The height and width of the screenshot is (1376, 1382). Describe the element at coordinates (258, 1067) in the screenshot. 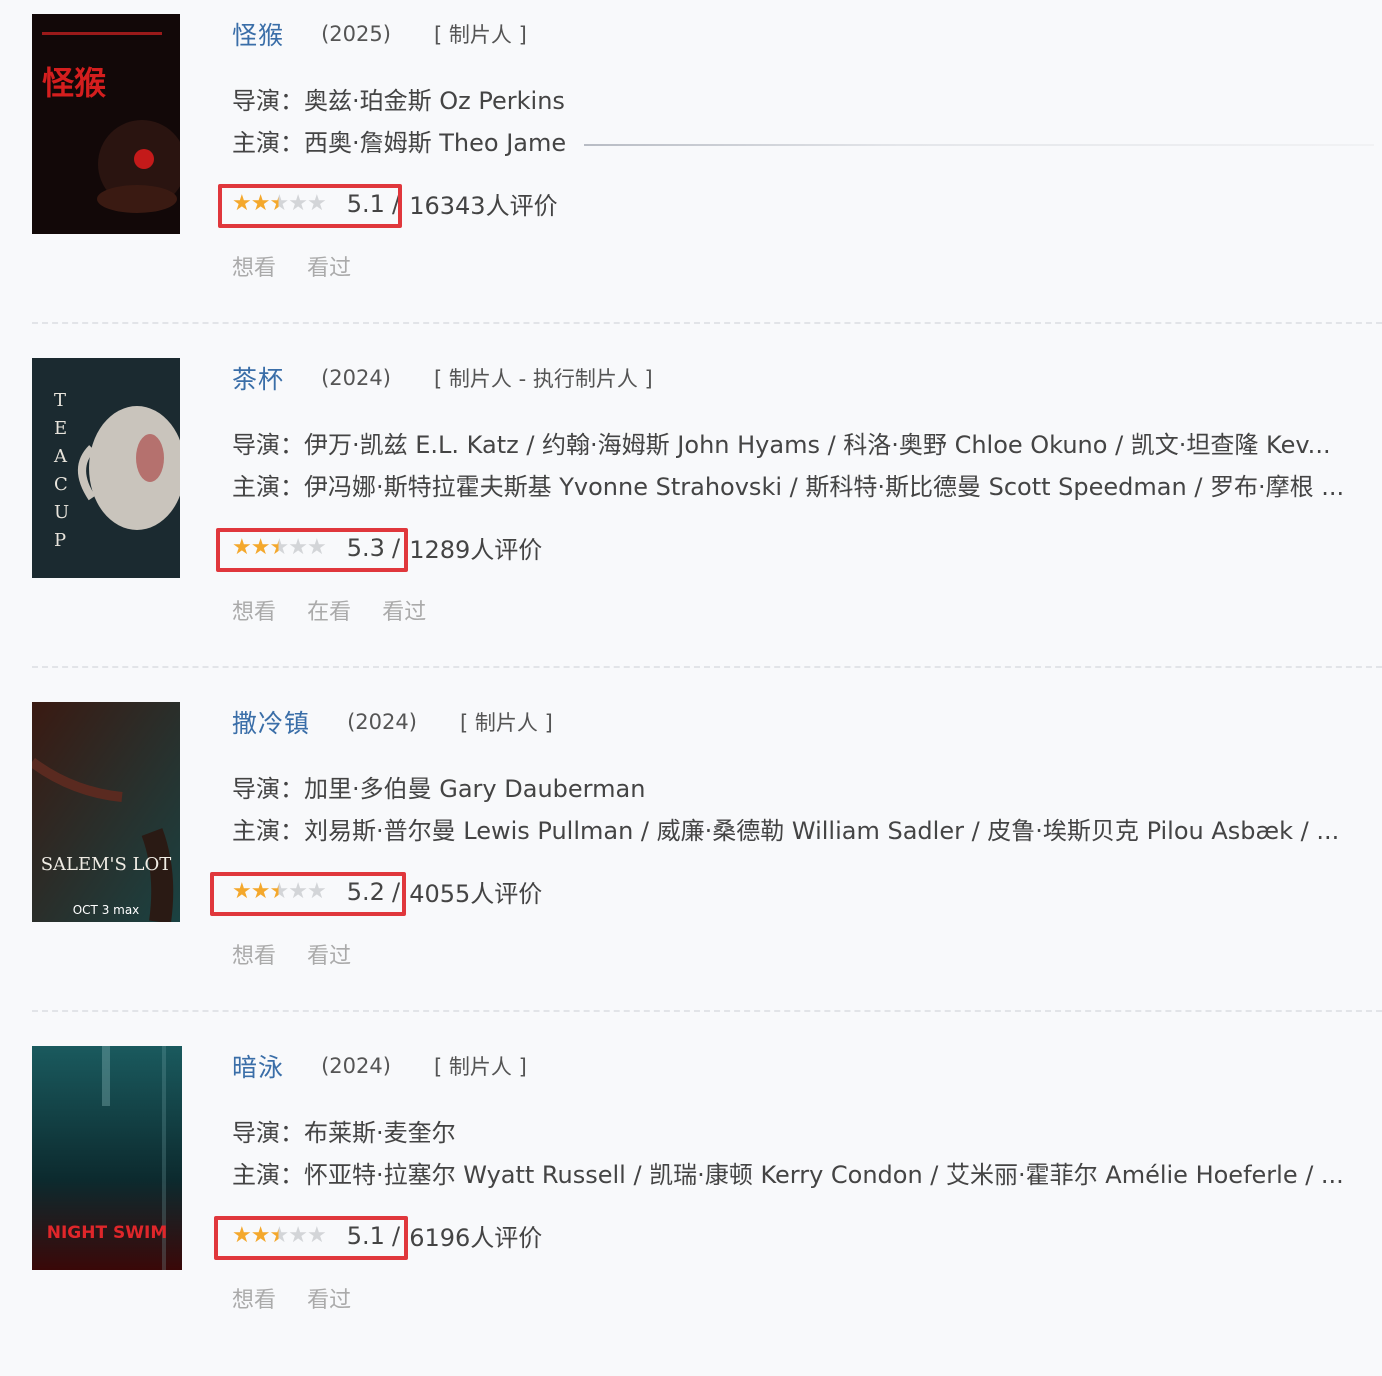

I see `movie-title-link: 暗泳` at that location.